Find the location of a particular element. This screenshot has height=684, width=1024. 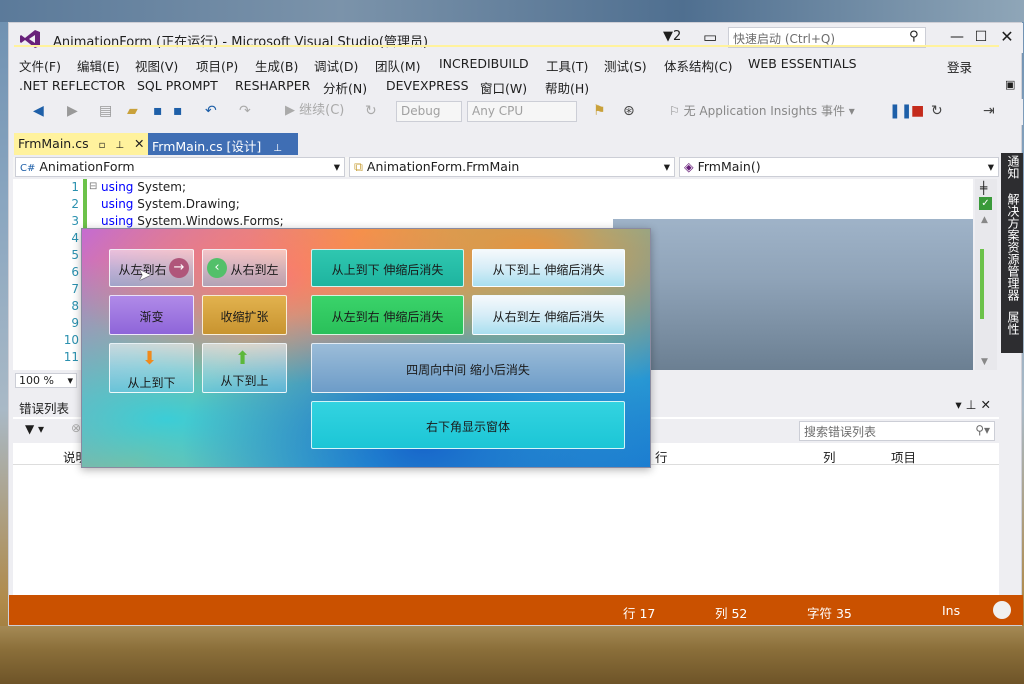

menu-file: 文件(F) is located at coordinates (40, 65).